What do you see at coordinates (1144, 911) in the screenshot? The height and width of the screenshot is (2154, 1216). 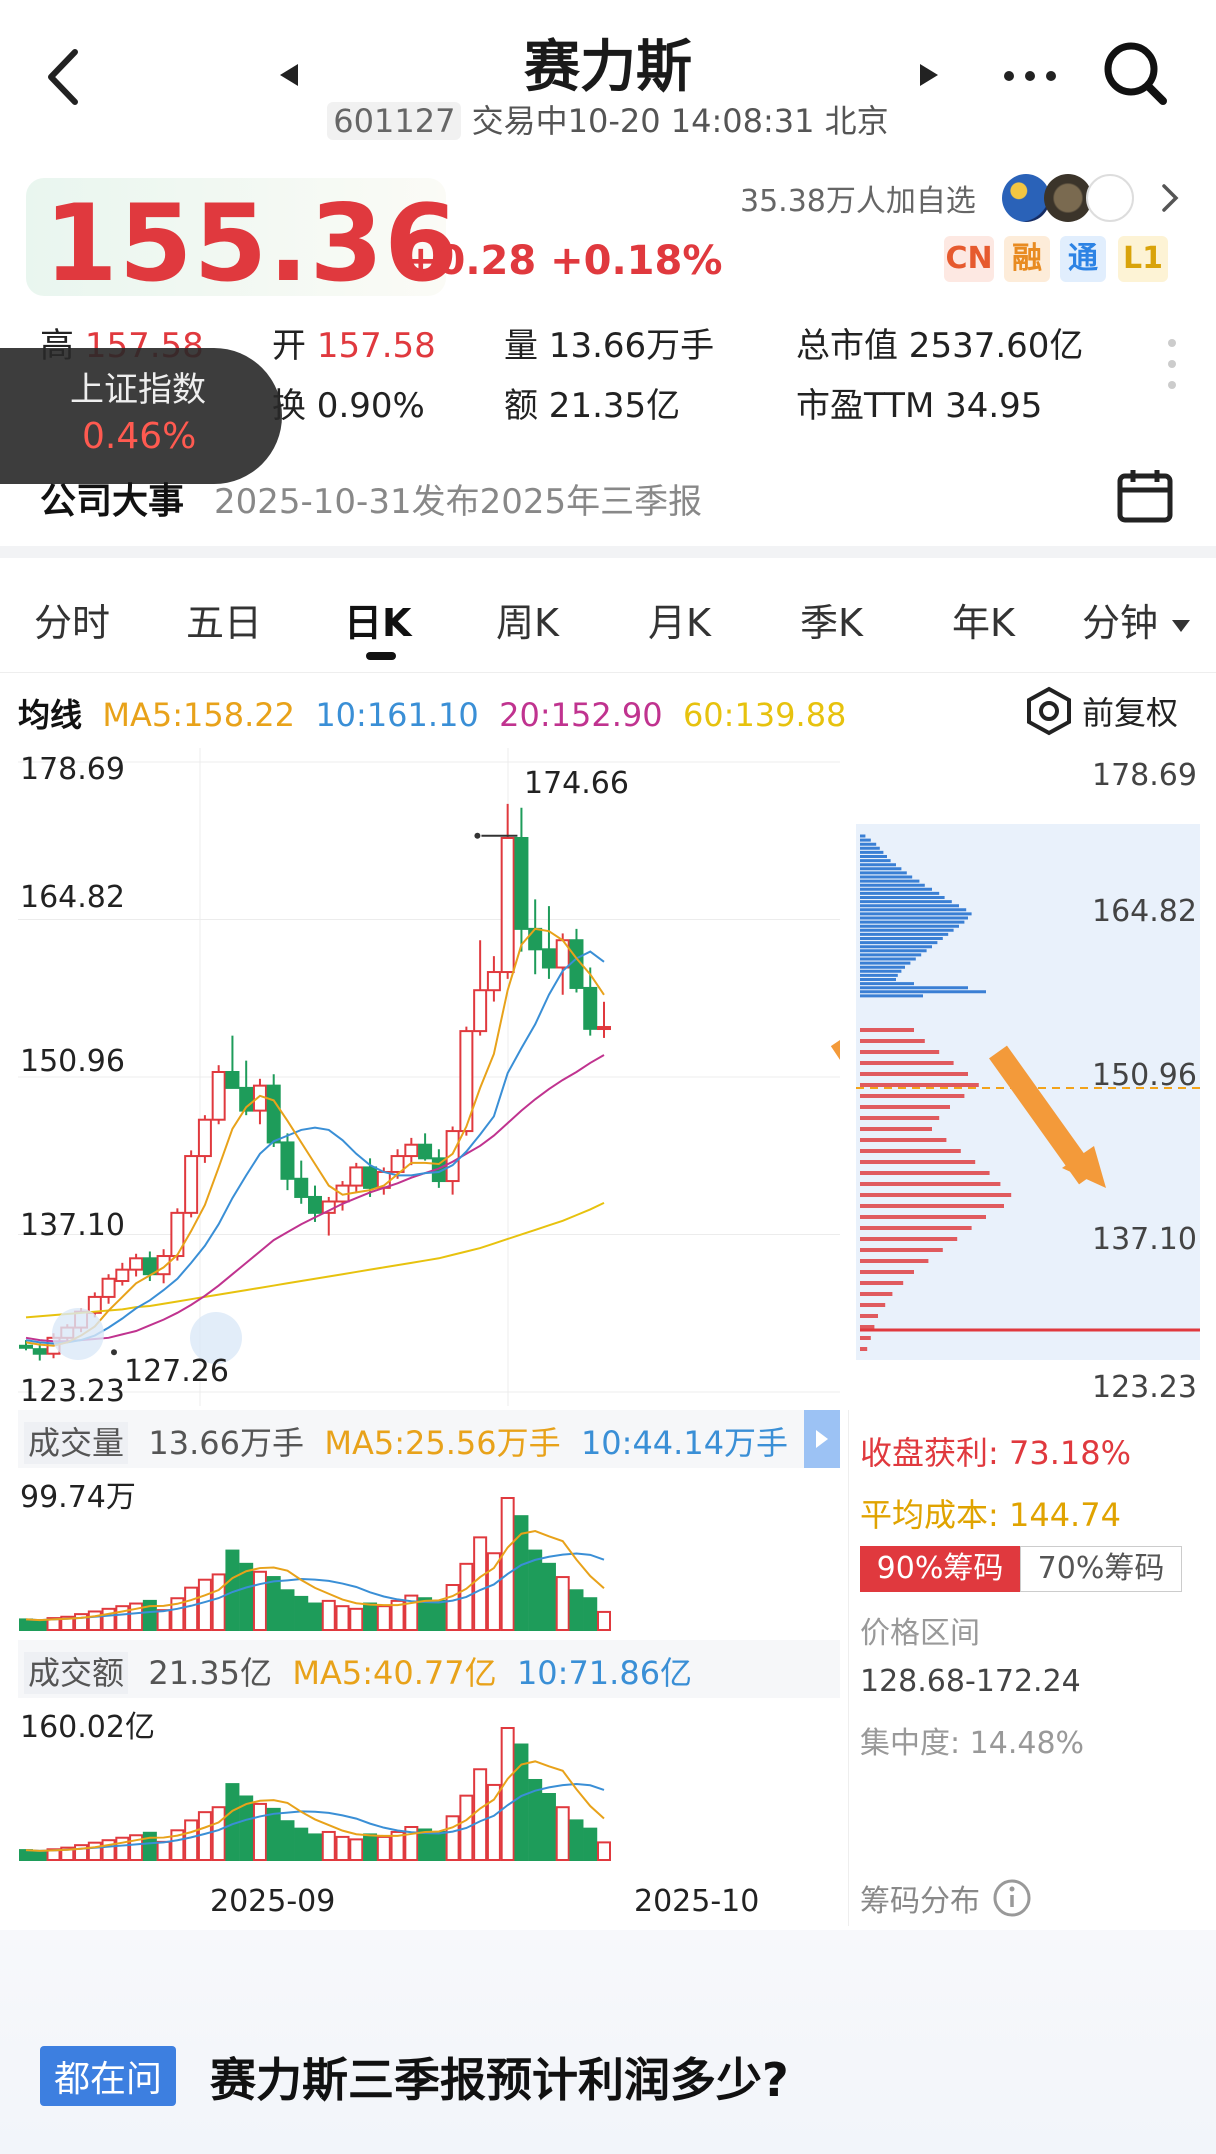 I see `right-axis-label: 164.82` at bounding box center [1144, 911].